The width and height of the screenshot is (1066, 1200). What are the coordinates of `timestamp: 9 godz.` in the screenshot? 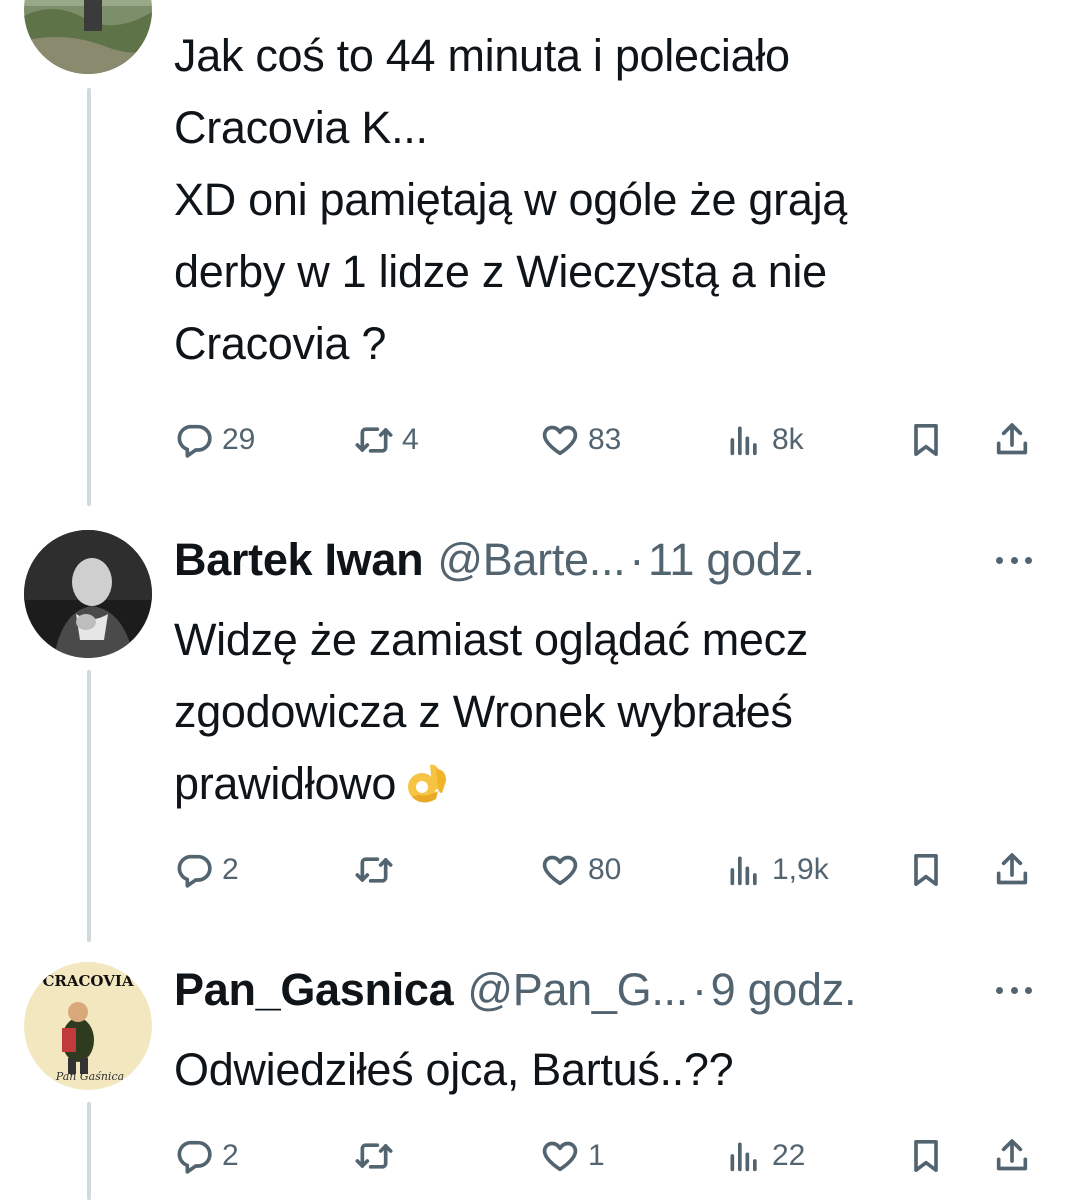 It's located at (784, 990).